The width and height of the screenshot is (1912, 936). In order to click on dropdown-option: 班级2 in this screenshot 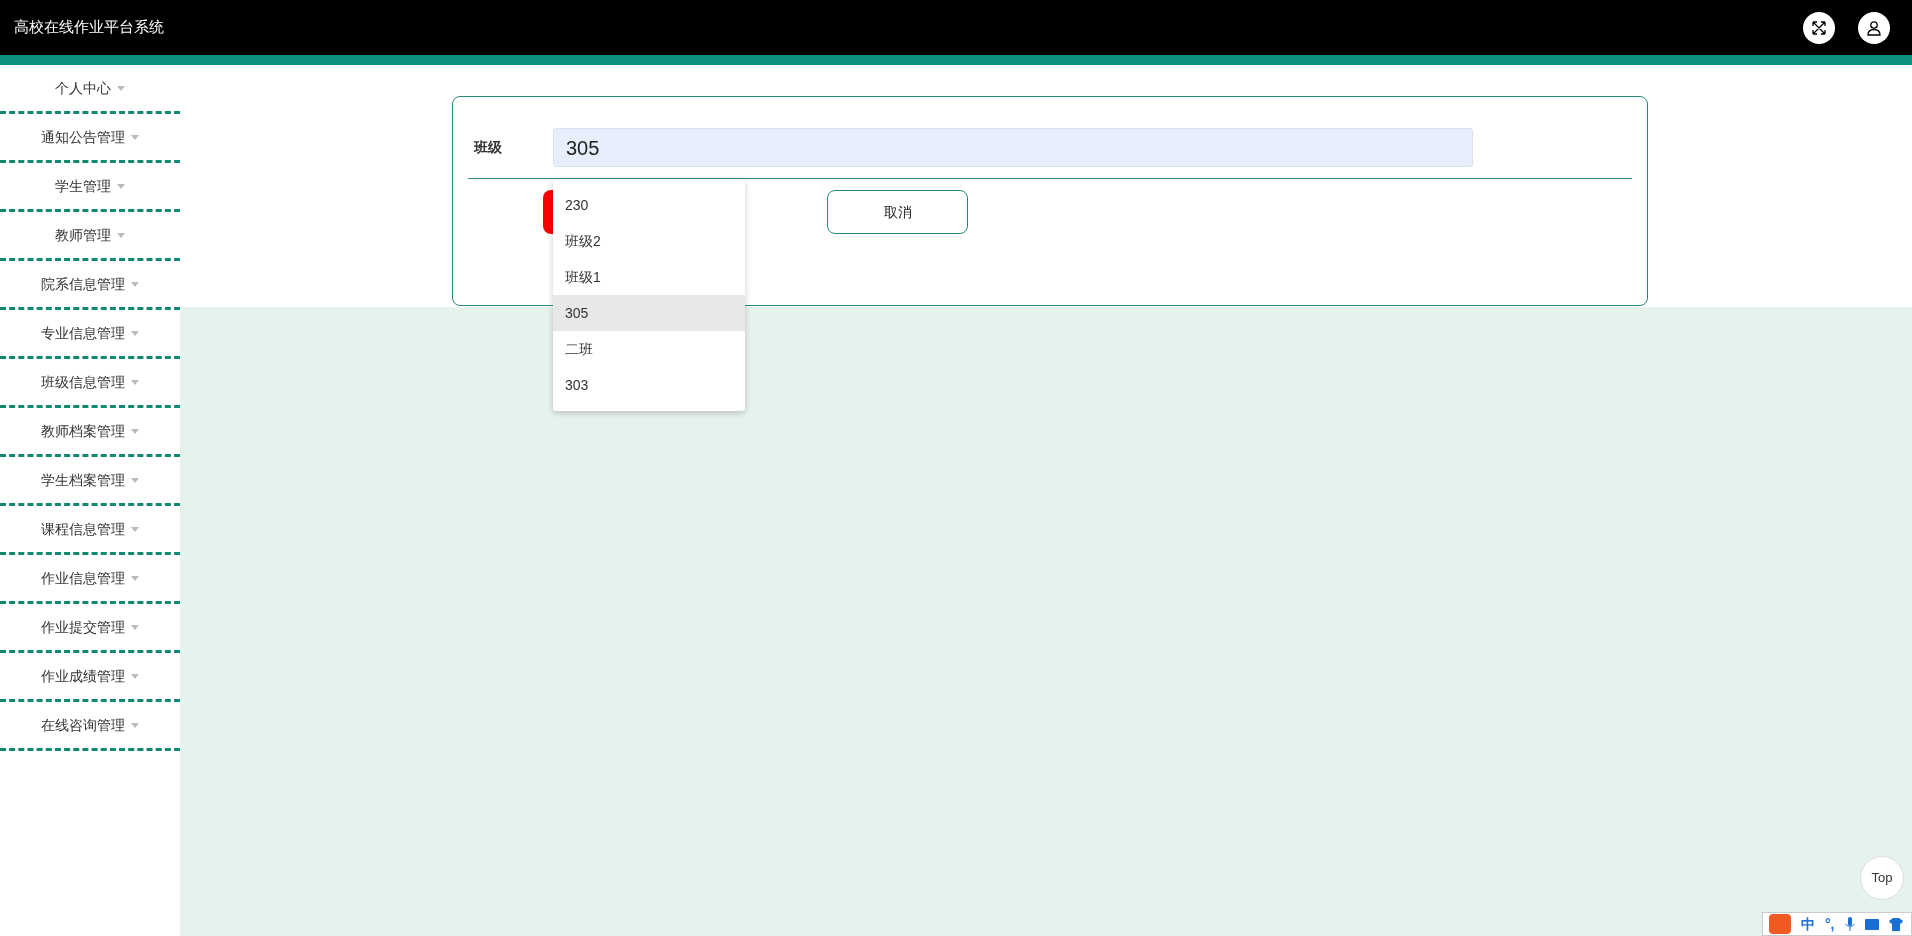, I will do `click(649, 241)`.